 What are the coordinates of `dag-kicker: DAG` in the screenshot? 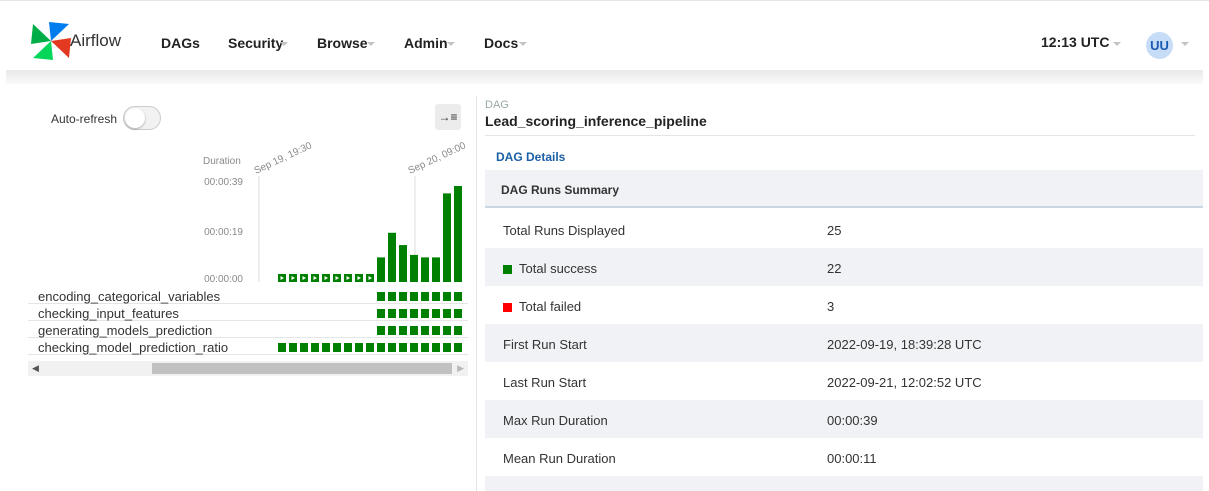 It's located at (497, 105).